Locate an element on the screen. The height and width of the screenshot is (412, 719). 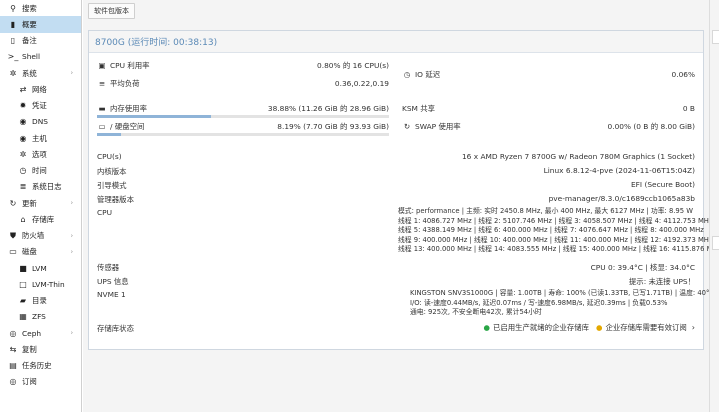
sidebar-item: ◉ DNS is located at coordinates (40, 122).